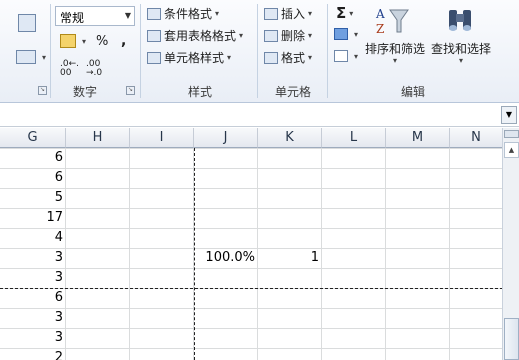 This screenshot has height=360, width=519. Describe the element at coordinates (154, 13) in the screenshot. I see `conditional-format-icon` at that location.